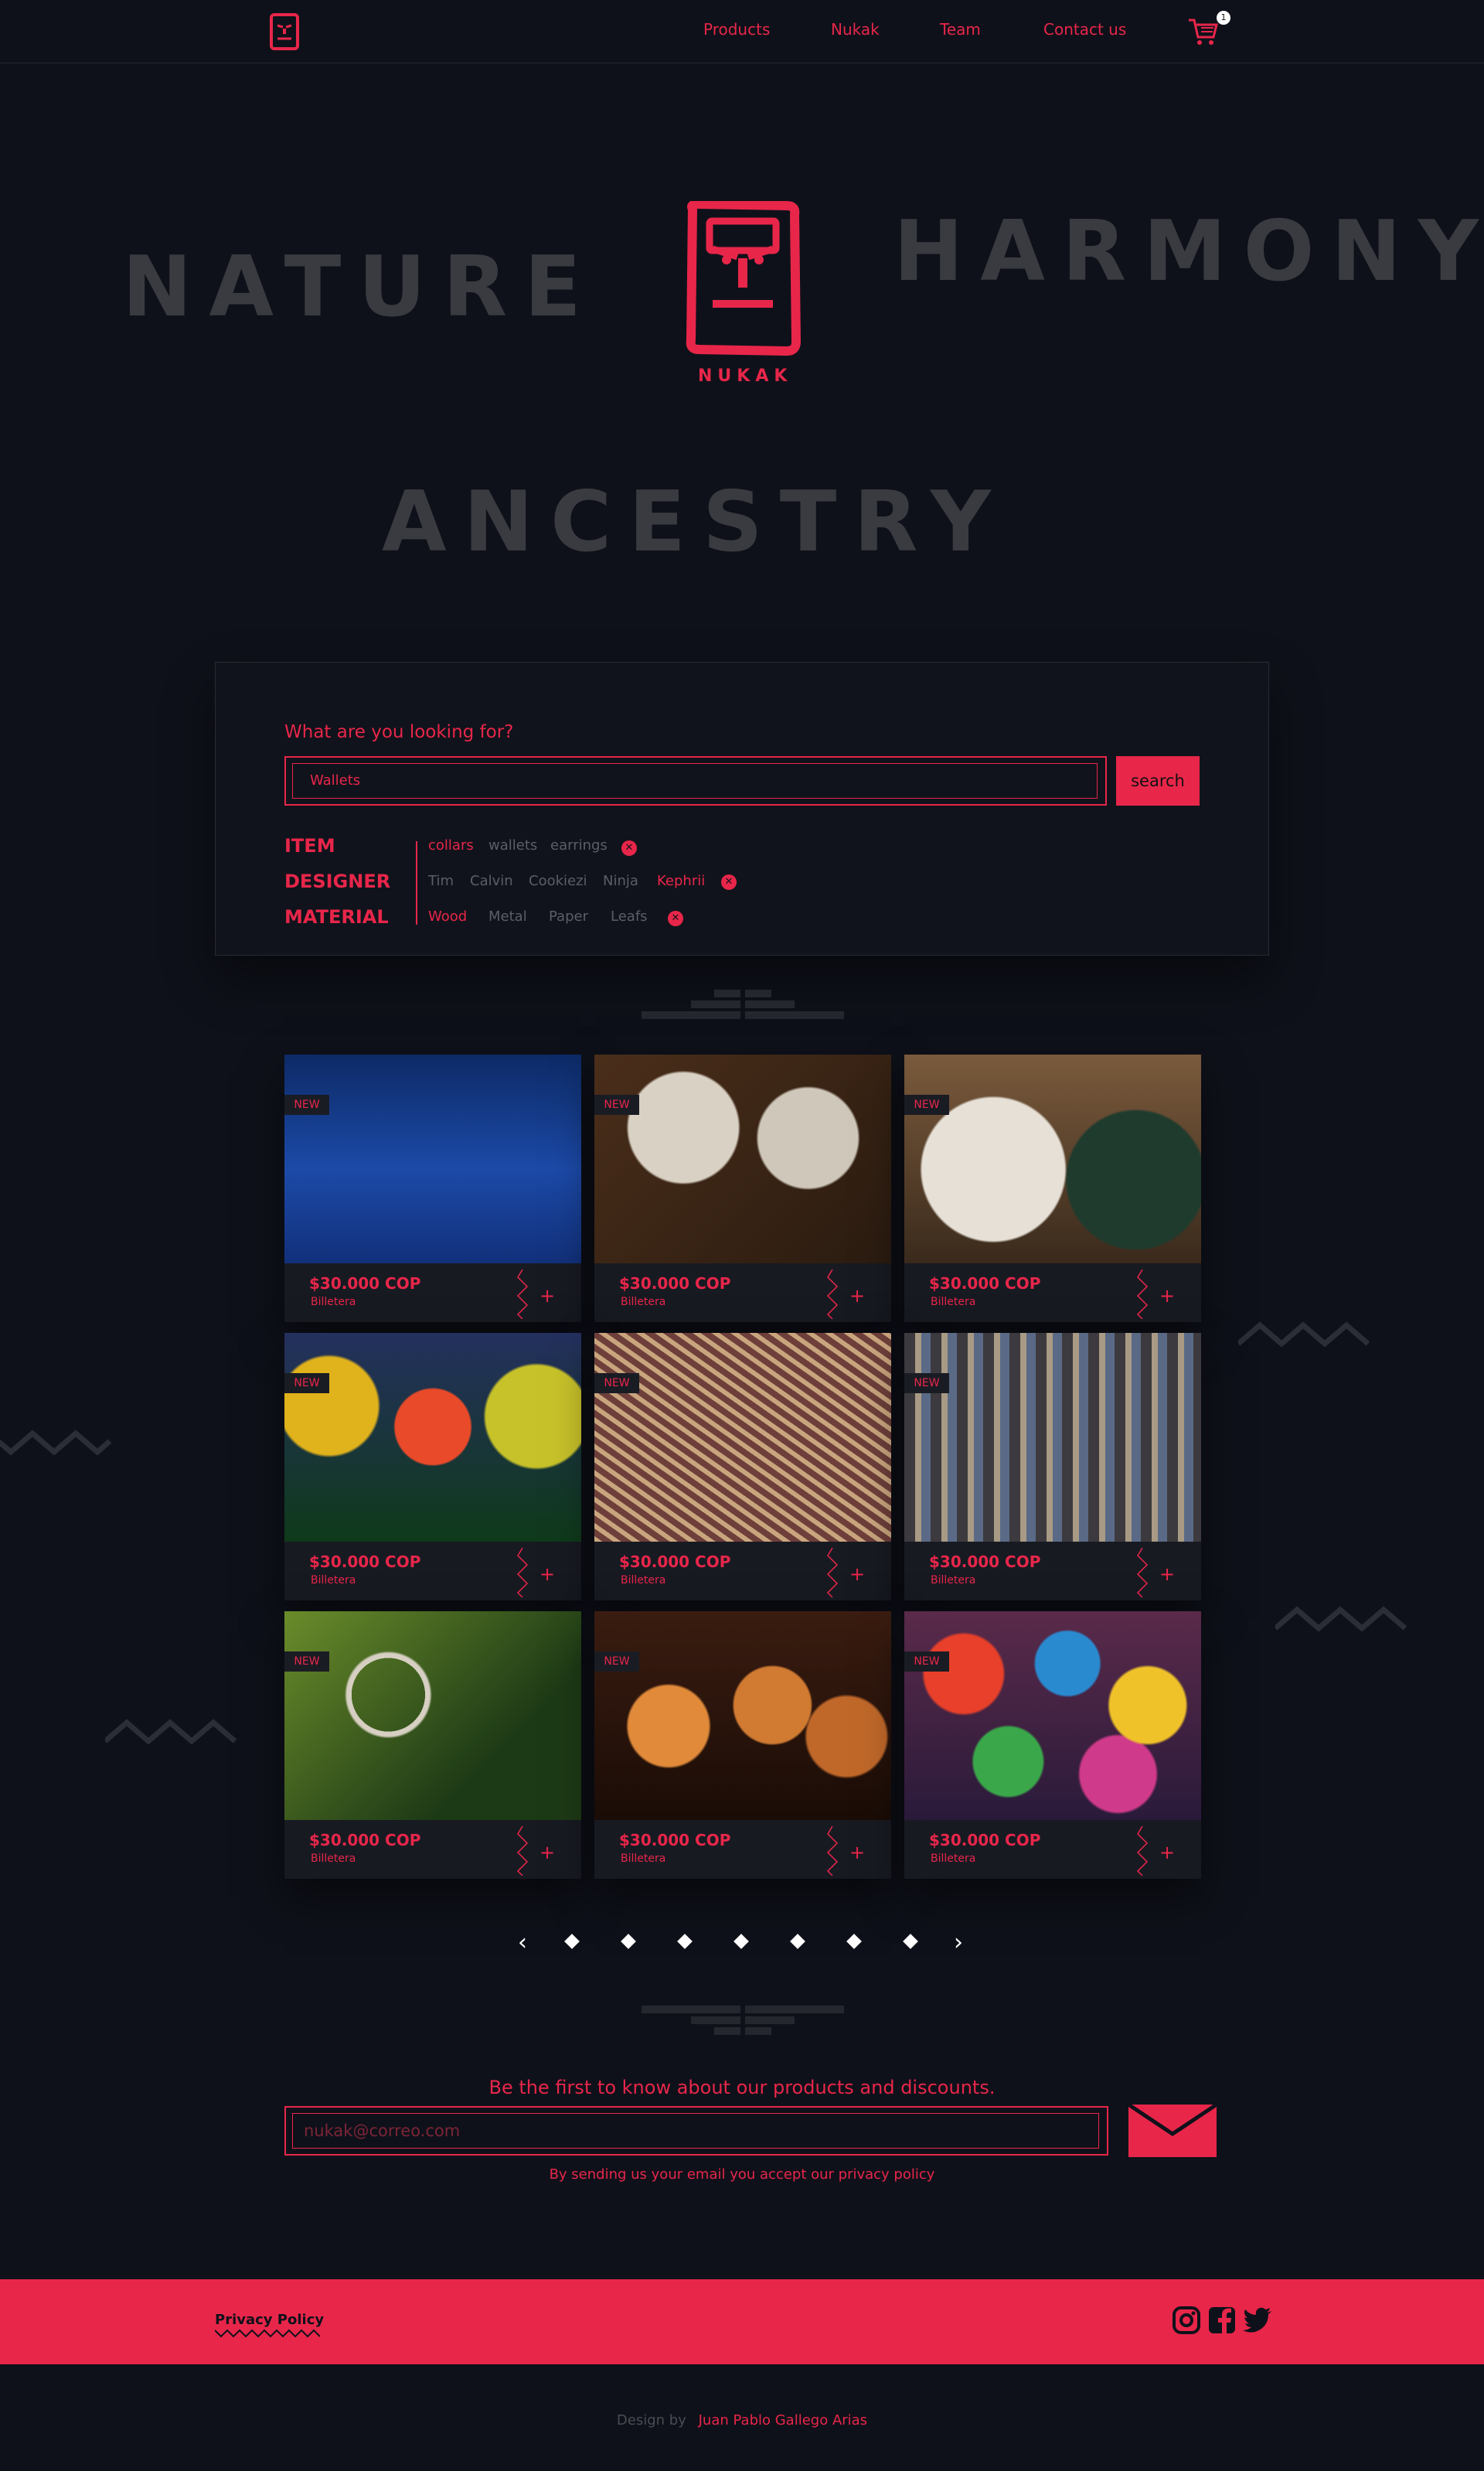  Describe the element at coordinates (736, 29) in the screenshot. I see `nav-link-products: Products` at that location.